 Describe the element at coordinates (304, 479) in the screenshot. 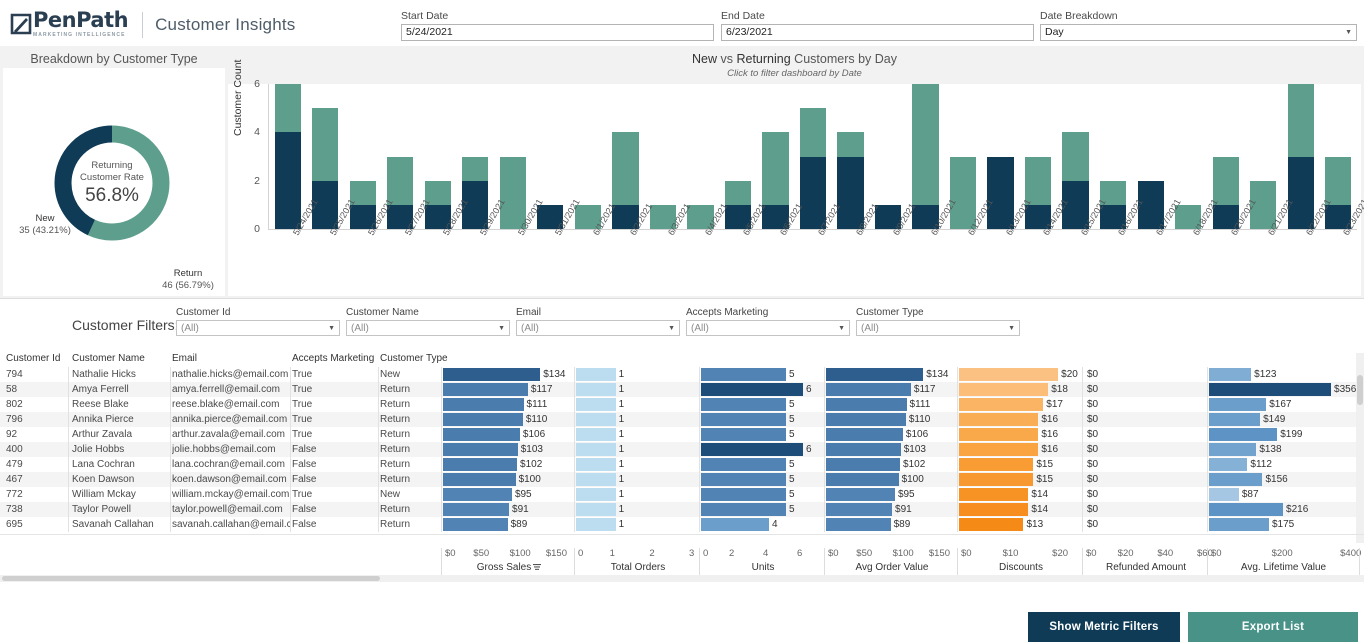

I see `table-cell: False` at that location.